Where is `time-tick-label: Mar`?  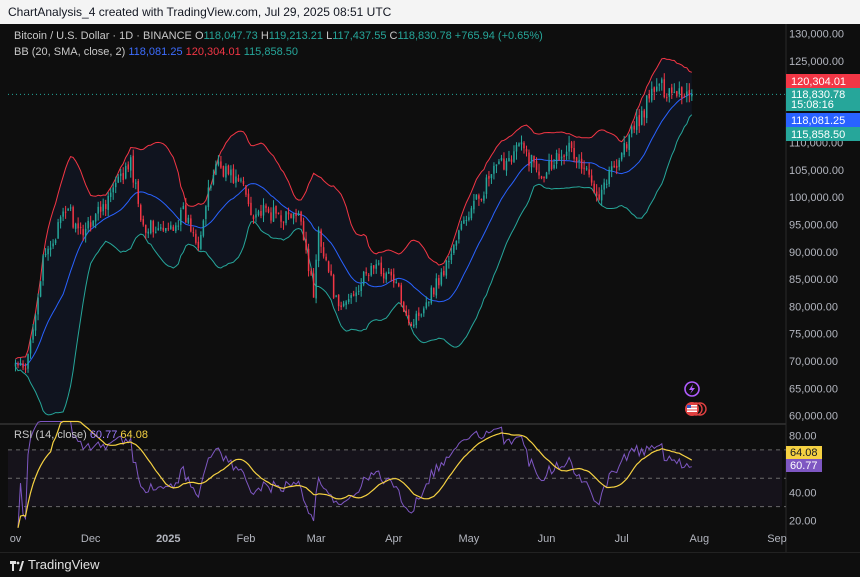 time-tick-label: Mar is located at coordinates (316, 539).